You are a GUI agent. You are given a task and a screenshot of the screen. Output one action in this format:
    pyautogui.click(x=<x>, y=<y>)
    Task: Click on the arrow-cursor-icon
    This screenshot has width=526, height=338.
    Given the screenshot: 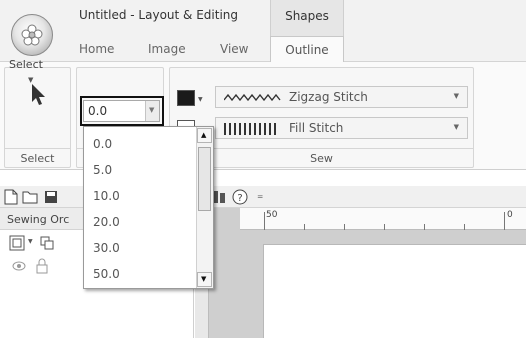 What is the action you would take?
    pyautogui.click(x=38, y=94)
    